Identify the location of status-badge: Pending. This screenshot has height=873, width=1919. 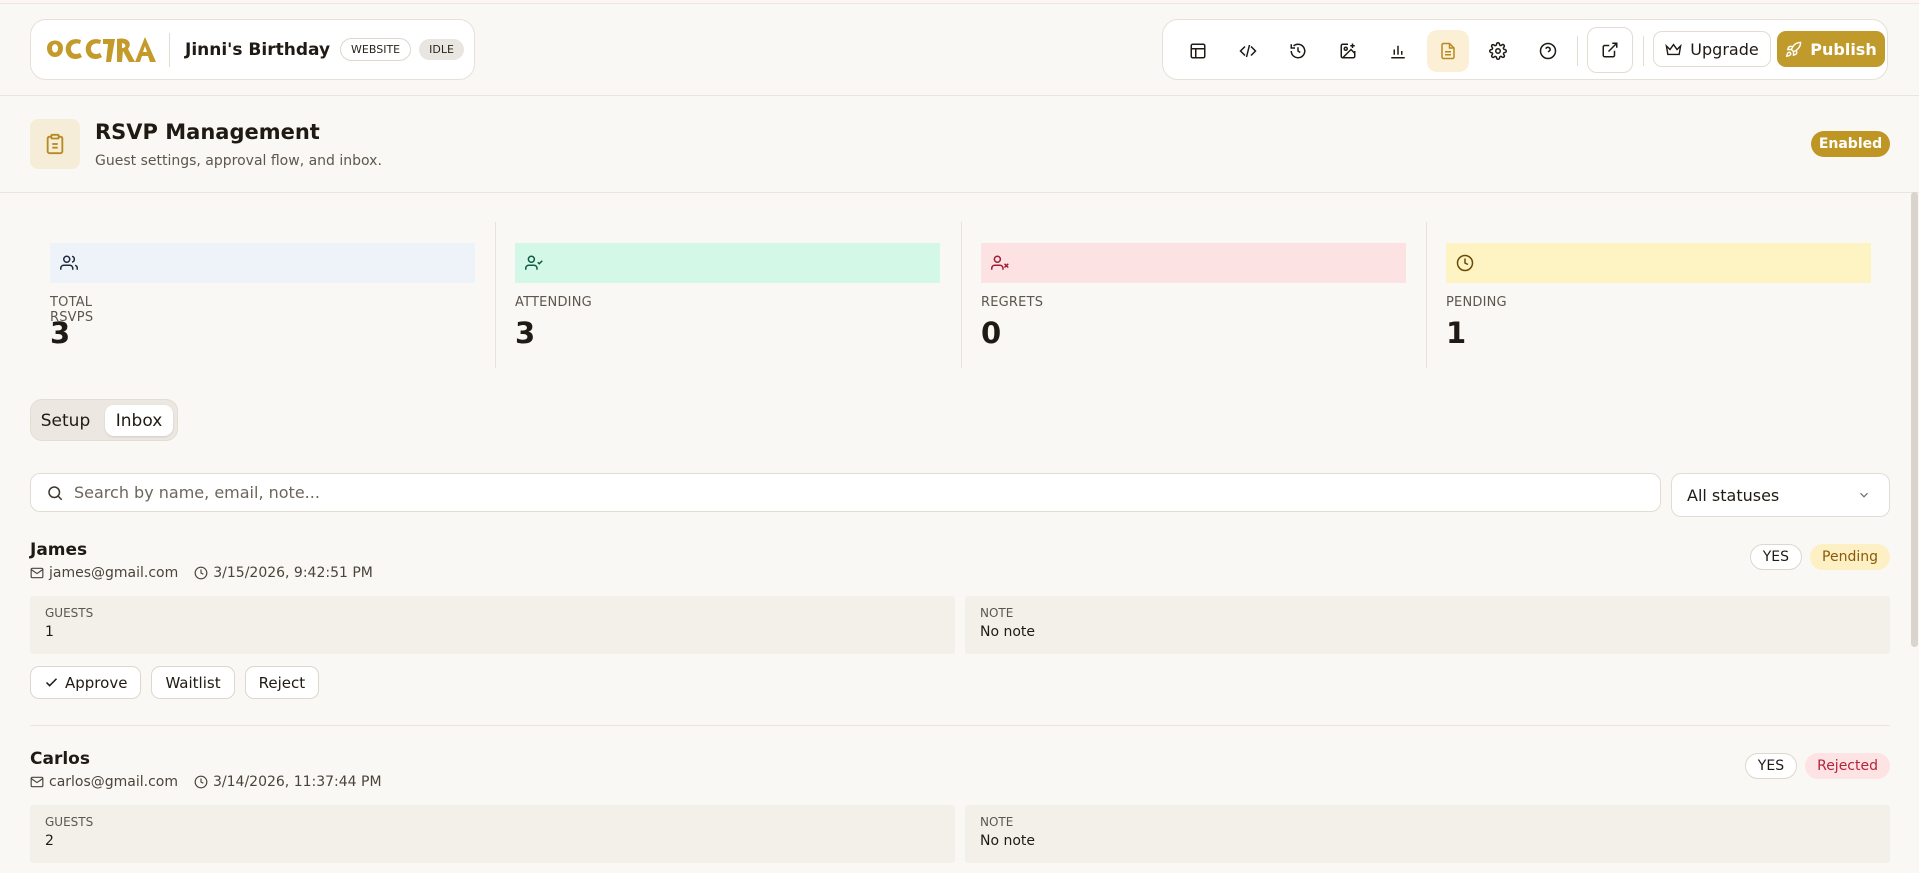
(1850, 557).